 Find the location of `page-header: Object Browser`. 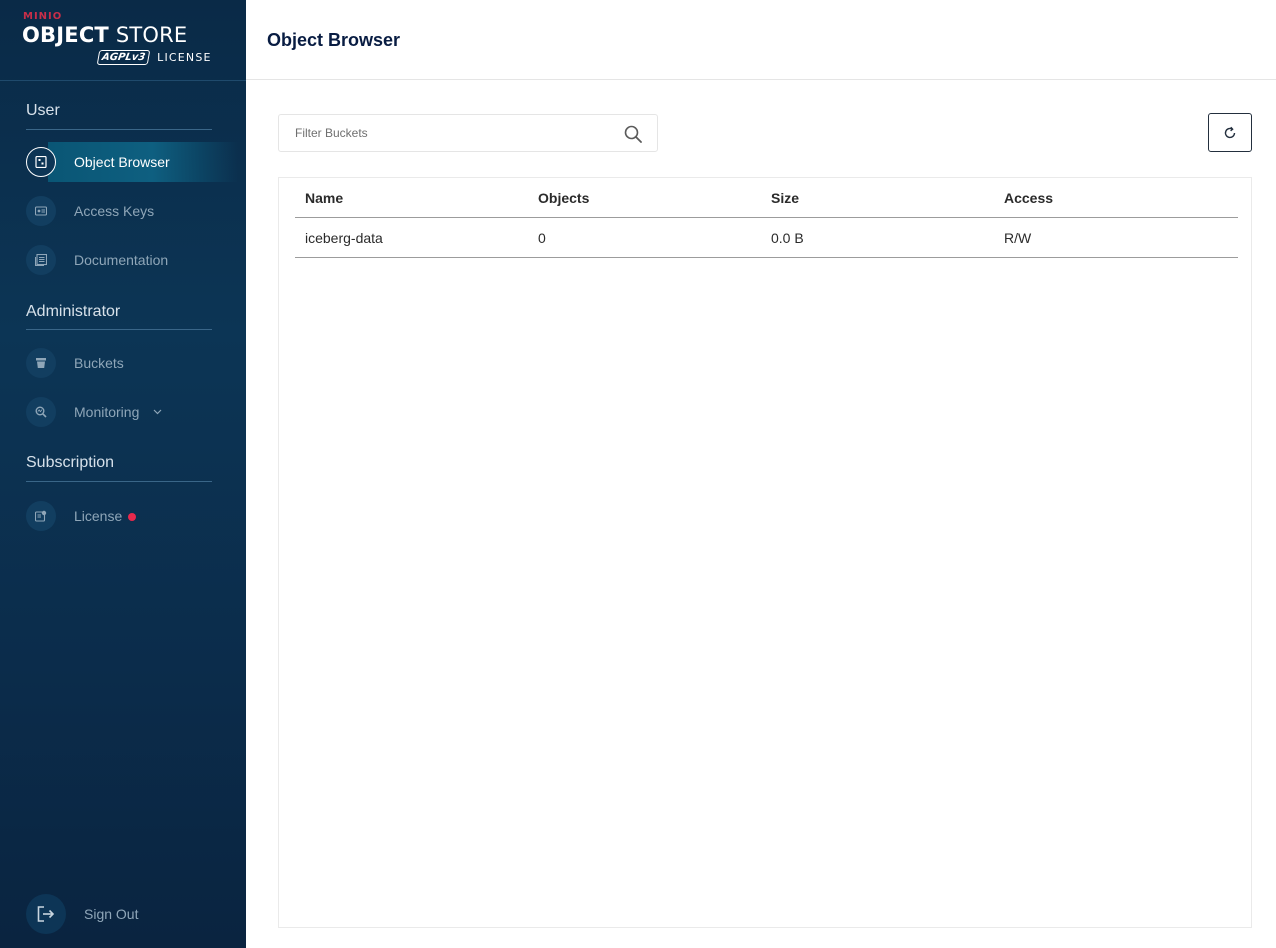

page-header: Object Browser is located at coordinates (761, 40).